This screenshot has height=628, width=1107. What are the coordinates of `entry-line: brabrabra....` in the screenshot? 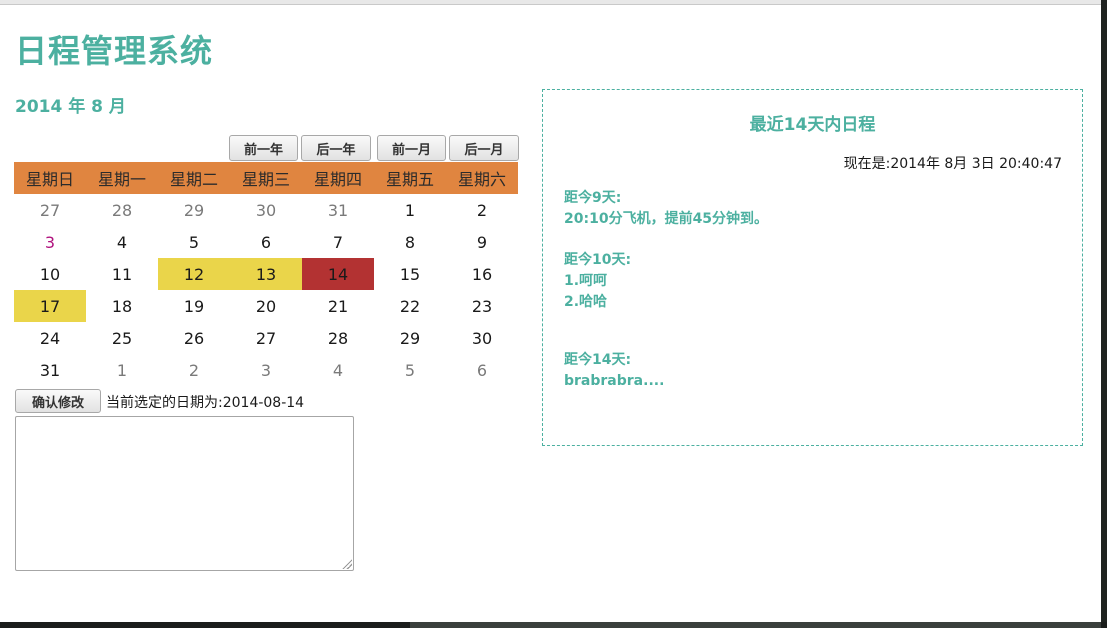 It's located at (614, 381).